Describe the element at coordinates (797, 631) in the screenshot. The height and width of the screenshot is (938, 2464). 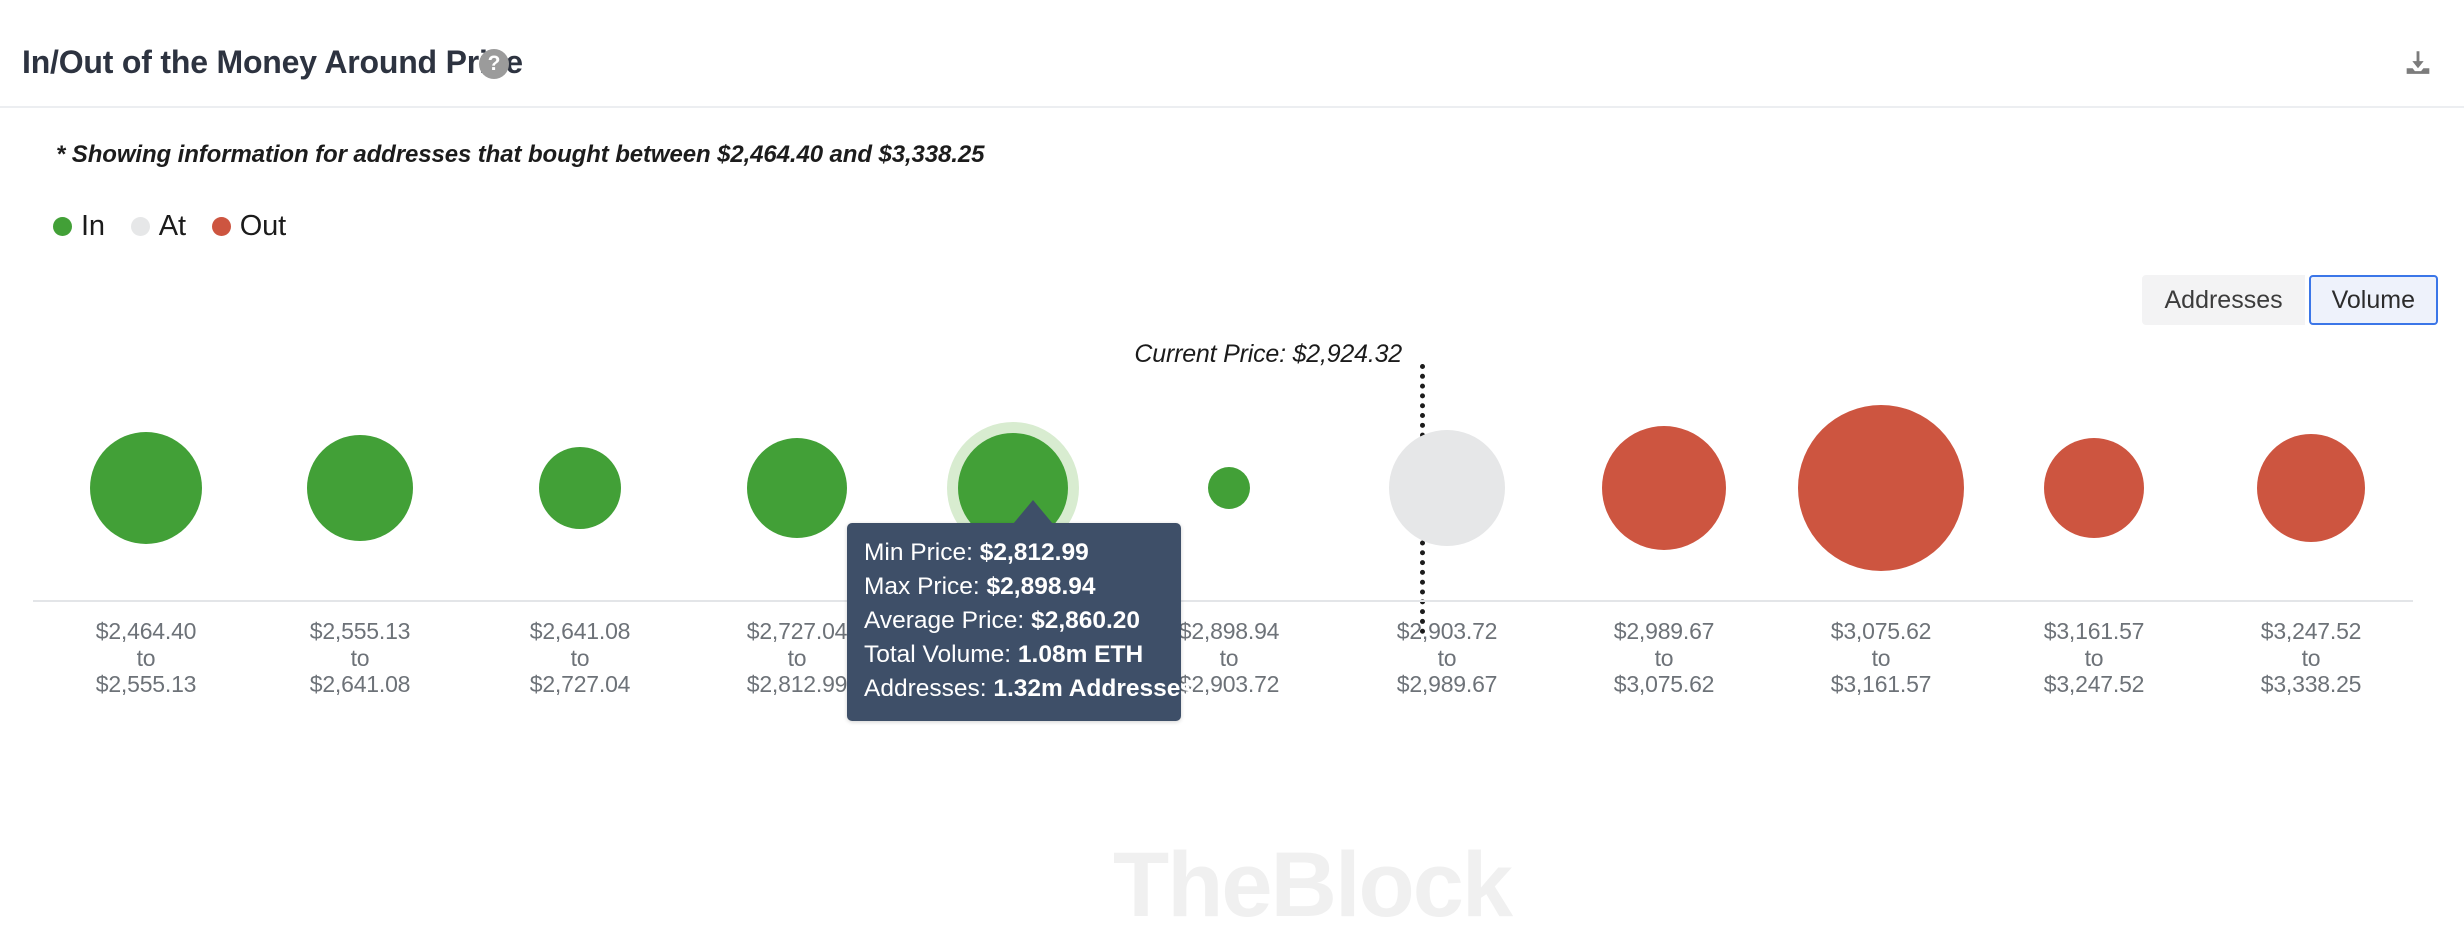
I see `tick-from: $2,727.04` at that location.